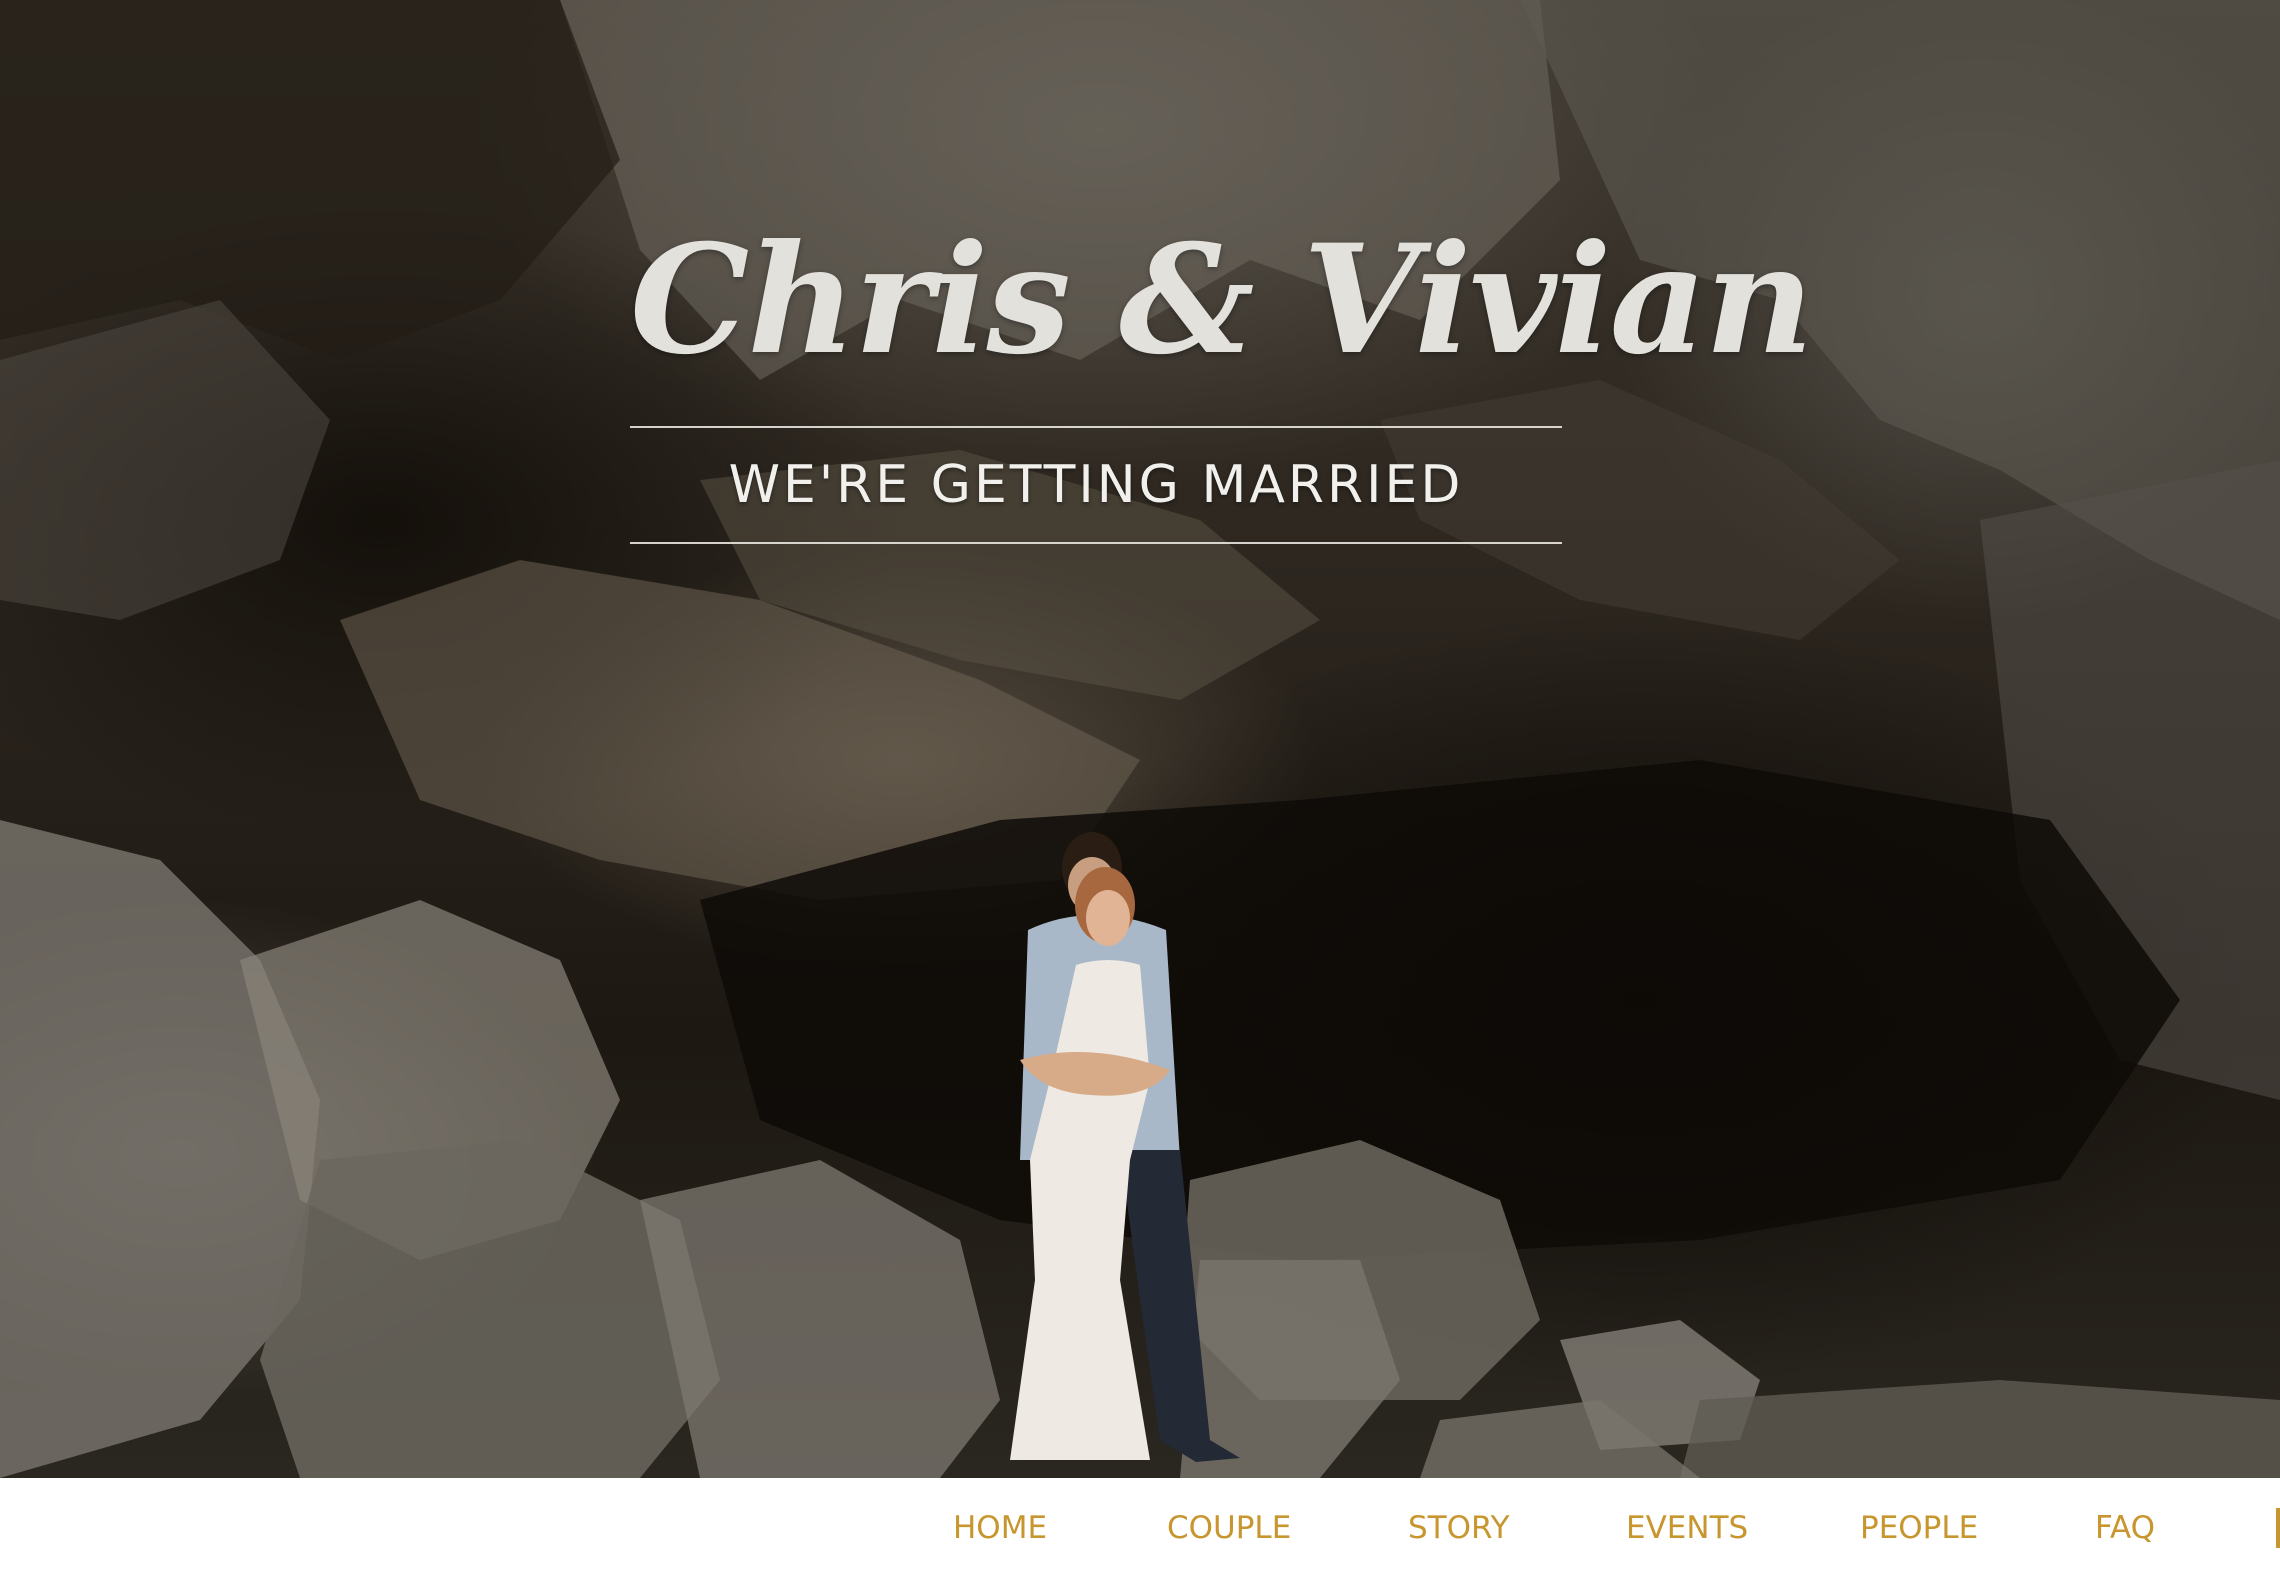  What do you see at coordinates (1140, 1528) in the screenshot?
I see `main-nav: HOME COUPLE STORY EVENTS PEOPLE FAQ` at bounding box center [1140, 1528].